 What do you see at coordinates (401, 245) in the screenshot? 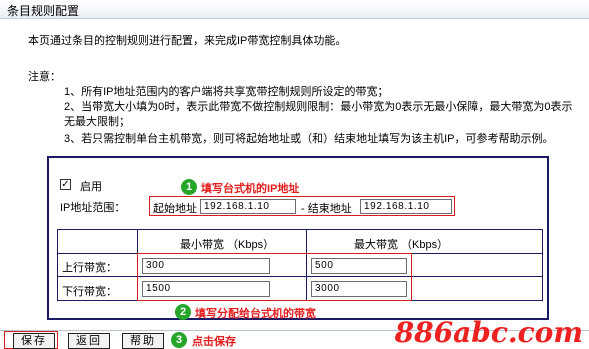
I see `table-header-max: 最大带宽 （Kbps）` at bounding box center [401, 245].